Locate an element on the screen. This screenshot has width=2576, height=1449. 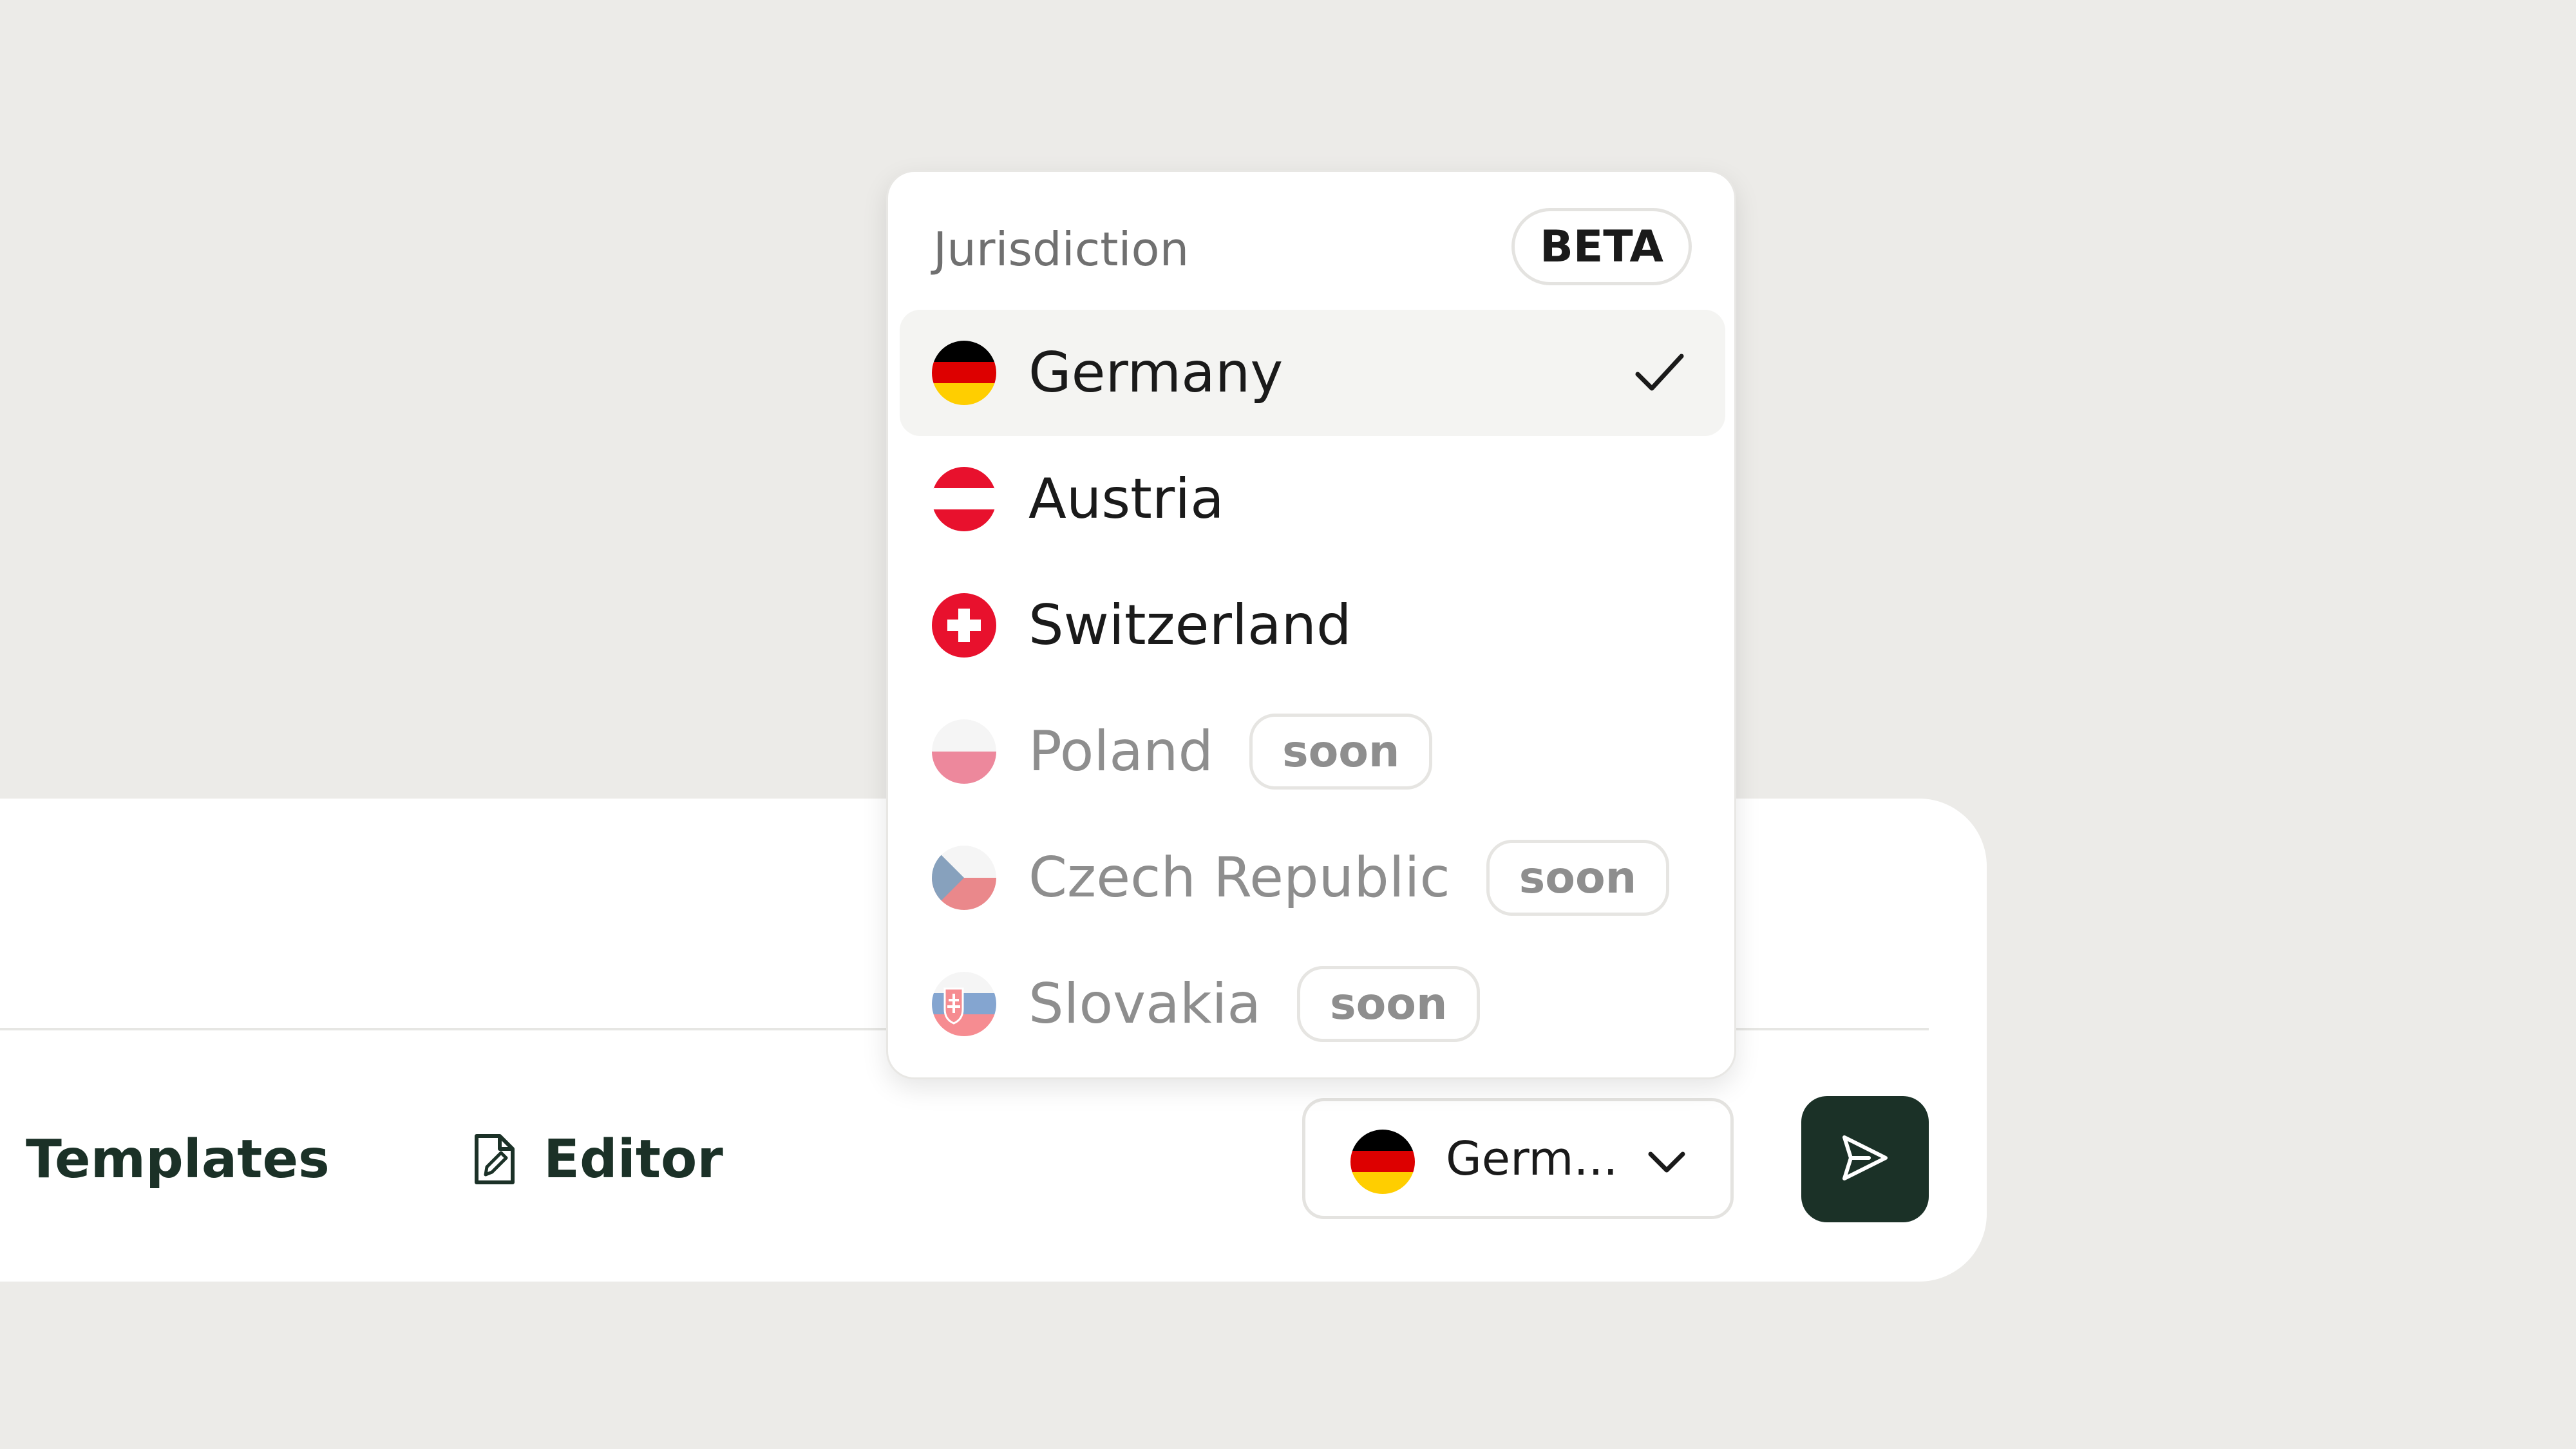
flag-poland-icon is located at coordinates (964, 752).